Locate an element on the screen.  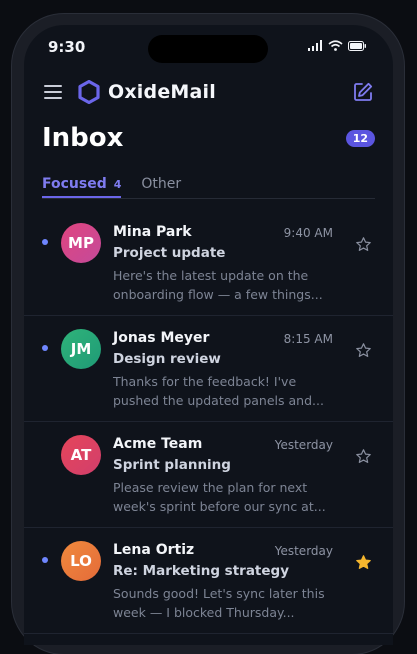
tab-focused: Focused 4 is located at coordinates (82, 184).